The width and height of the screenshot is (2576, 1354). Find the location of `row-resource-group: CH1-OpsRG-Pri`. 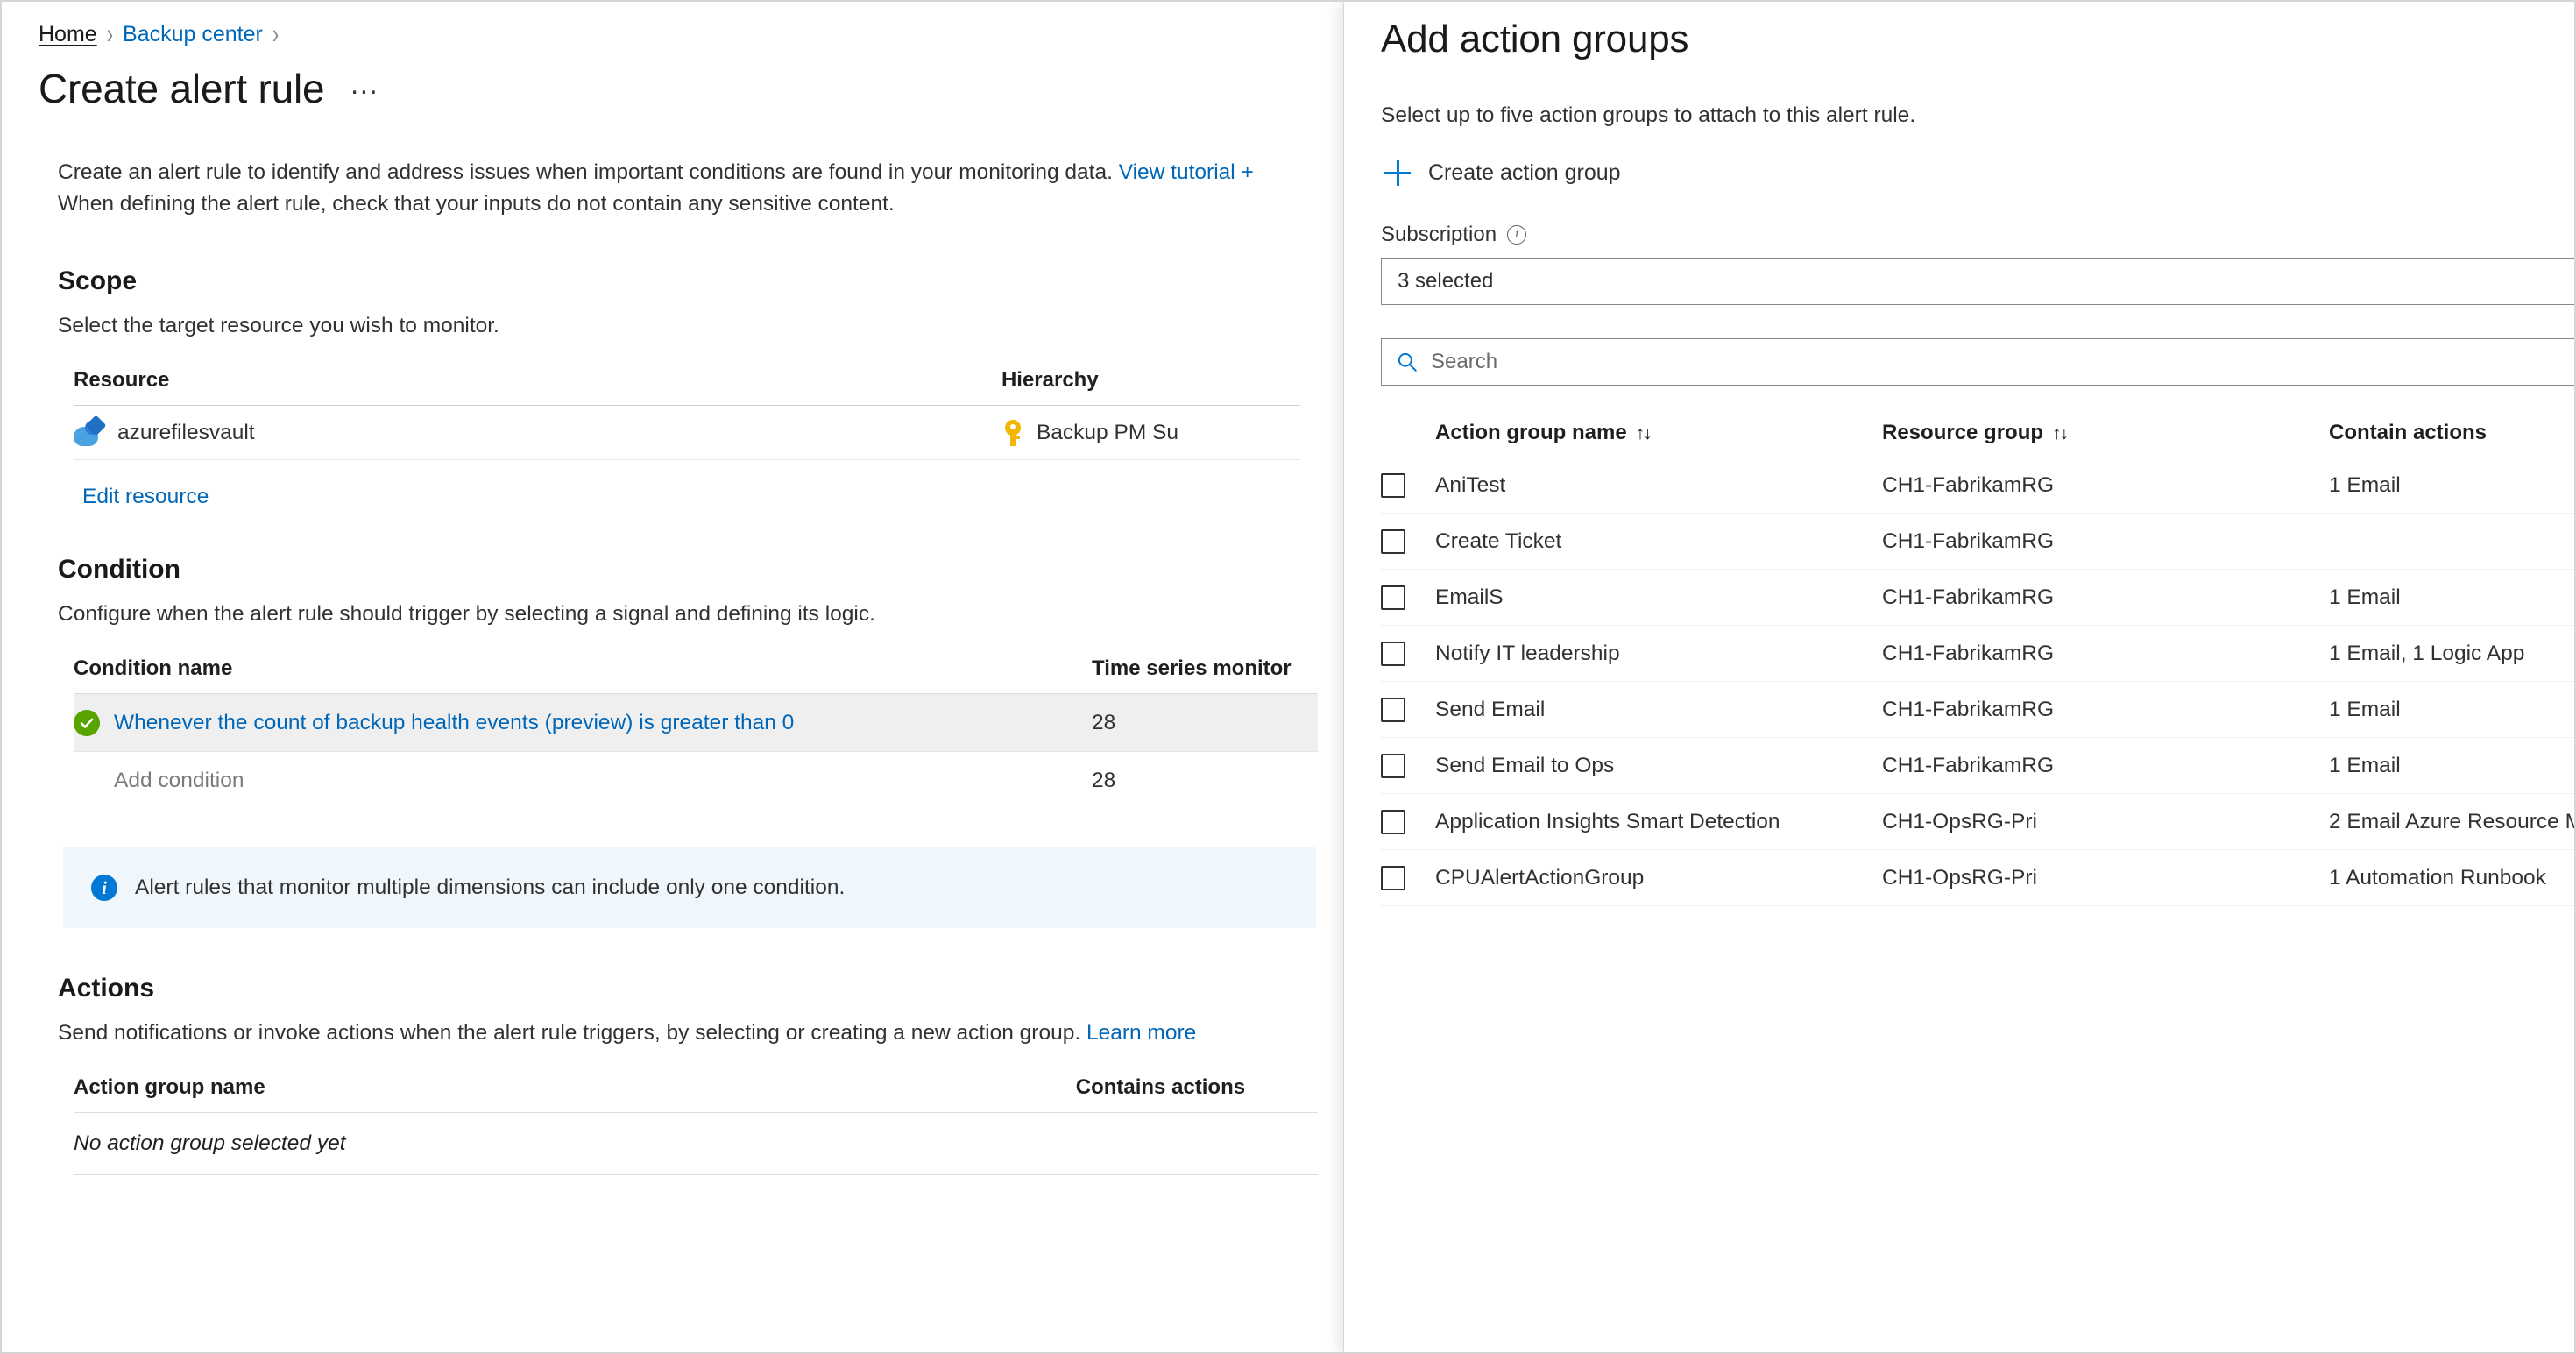

row-resource-group: CH1-OpsRG-Pri is located at coordinates (1959, 878).